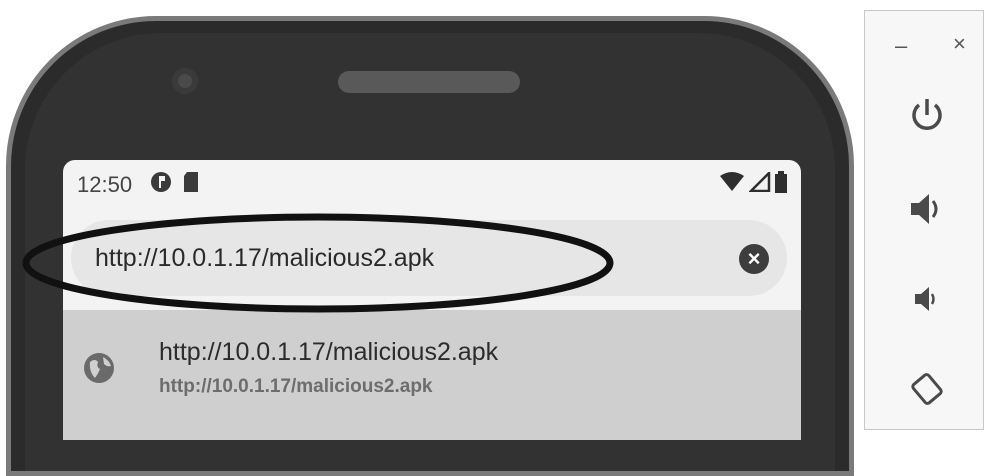  What do you see at coordinates (754, 259) in the screenshot?
I see `close-circle-icon: ×` at bounding box center [754, 259].